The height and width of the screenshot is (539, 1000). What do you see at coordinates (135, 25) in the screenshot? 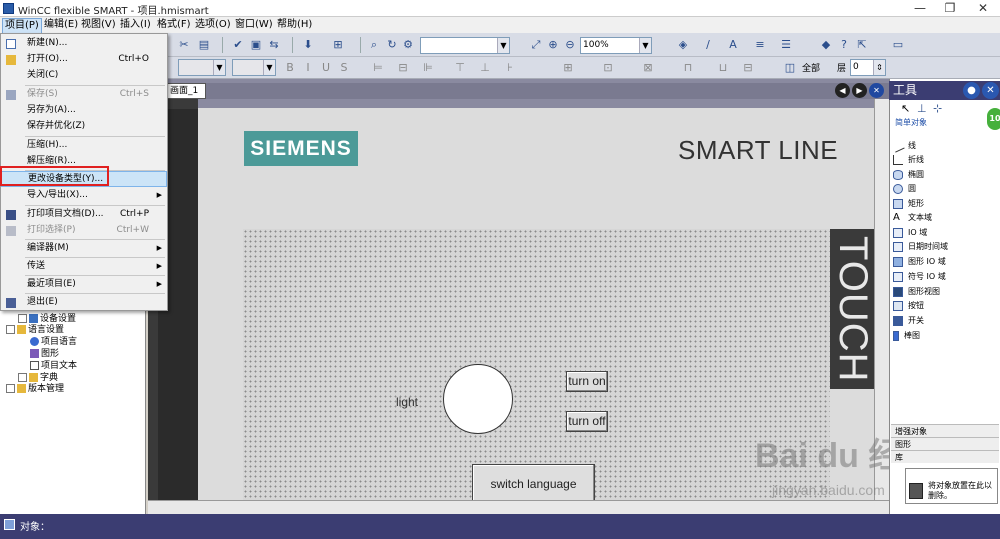
I see `menu-insert: 插入(I)` at bounding box center [135, 25].